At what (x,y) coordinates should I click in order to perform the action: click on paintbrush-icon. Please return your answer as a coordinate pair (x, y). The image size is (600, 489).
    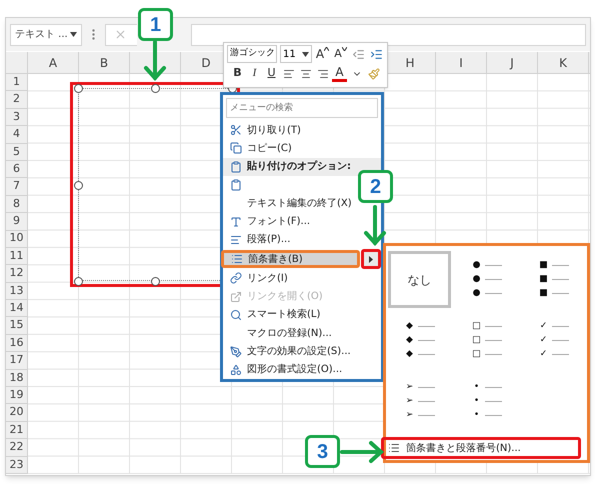
    Looking at the image, I should click on (374, 74).